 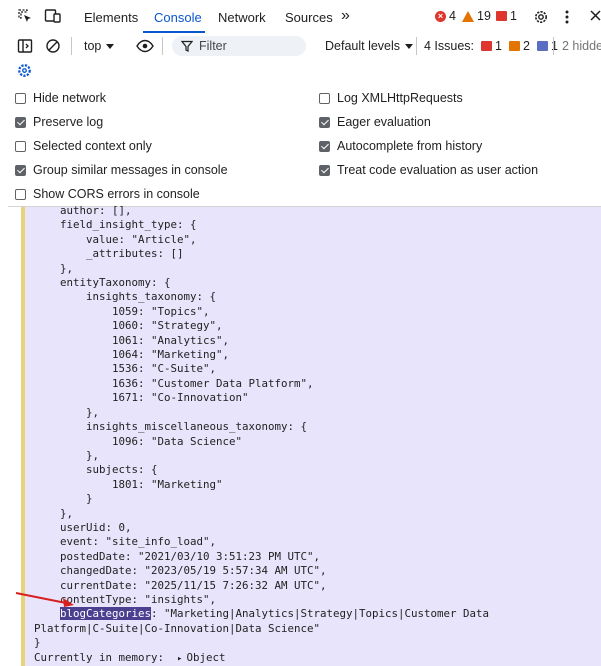 I want to click on memory-object: Object, so click(x=205, y=657).